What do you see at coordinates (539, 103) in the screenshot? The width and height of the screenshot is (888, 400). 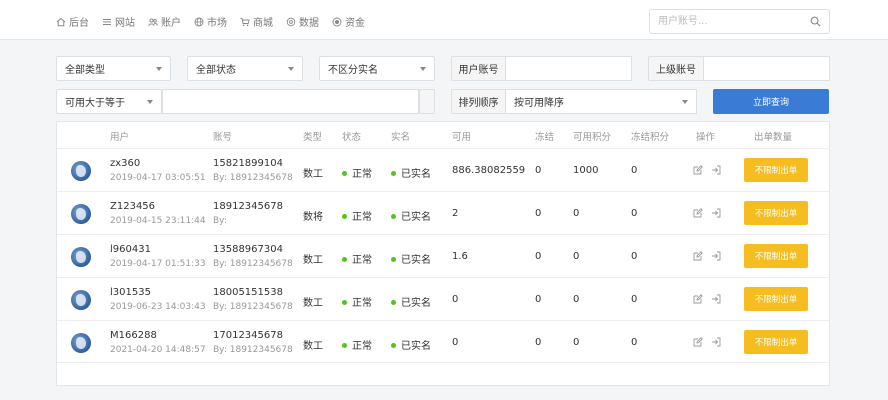 I see `sort-select-value: 按可用降序` at bounding box center [539, 103].